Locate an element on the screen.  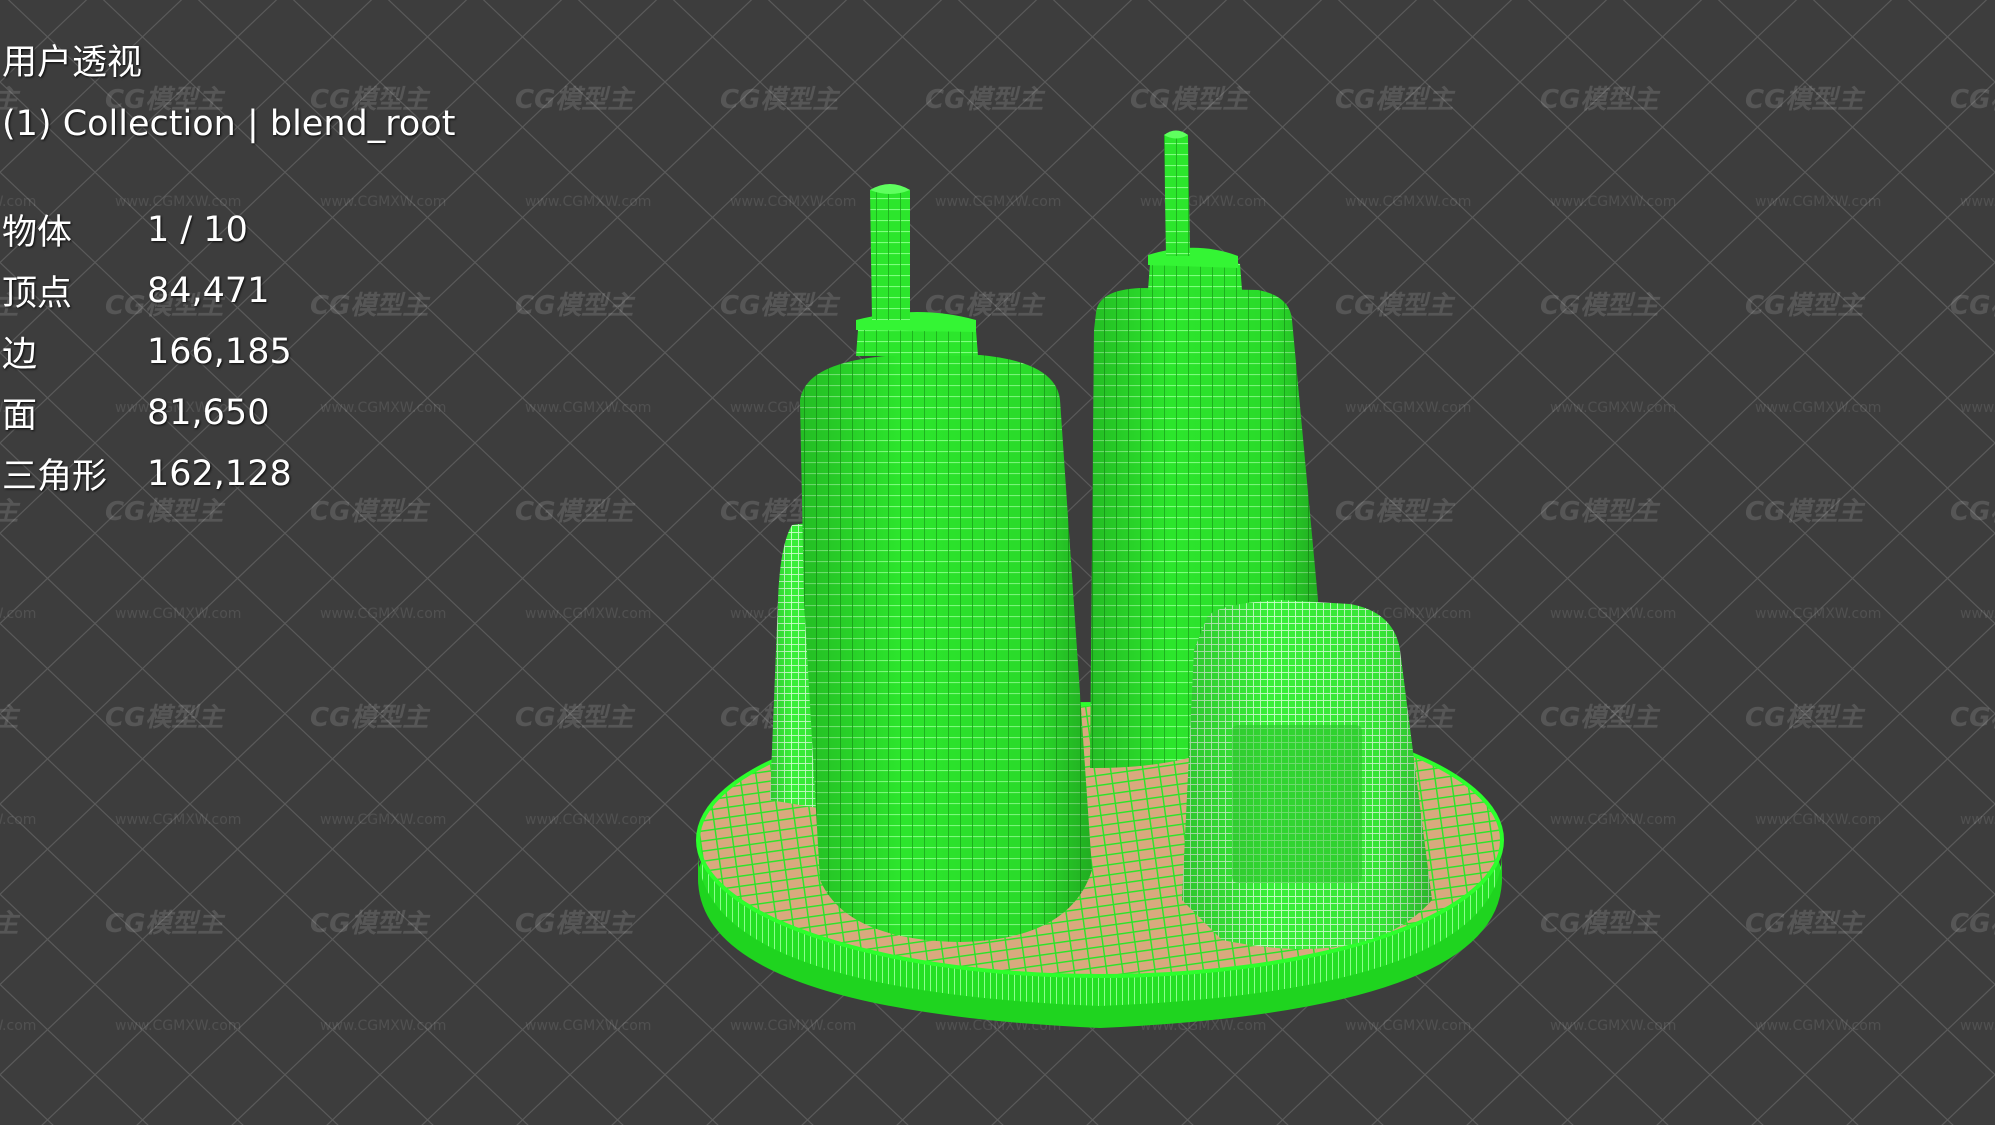
stat-label: 物体 is located at coordinates (37, 233).